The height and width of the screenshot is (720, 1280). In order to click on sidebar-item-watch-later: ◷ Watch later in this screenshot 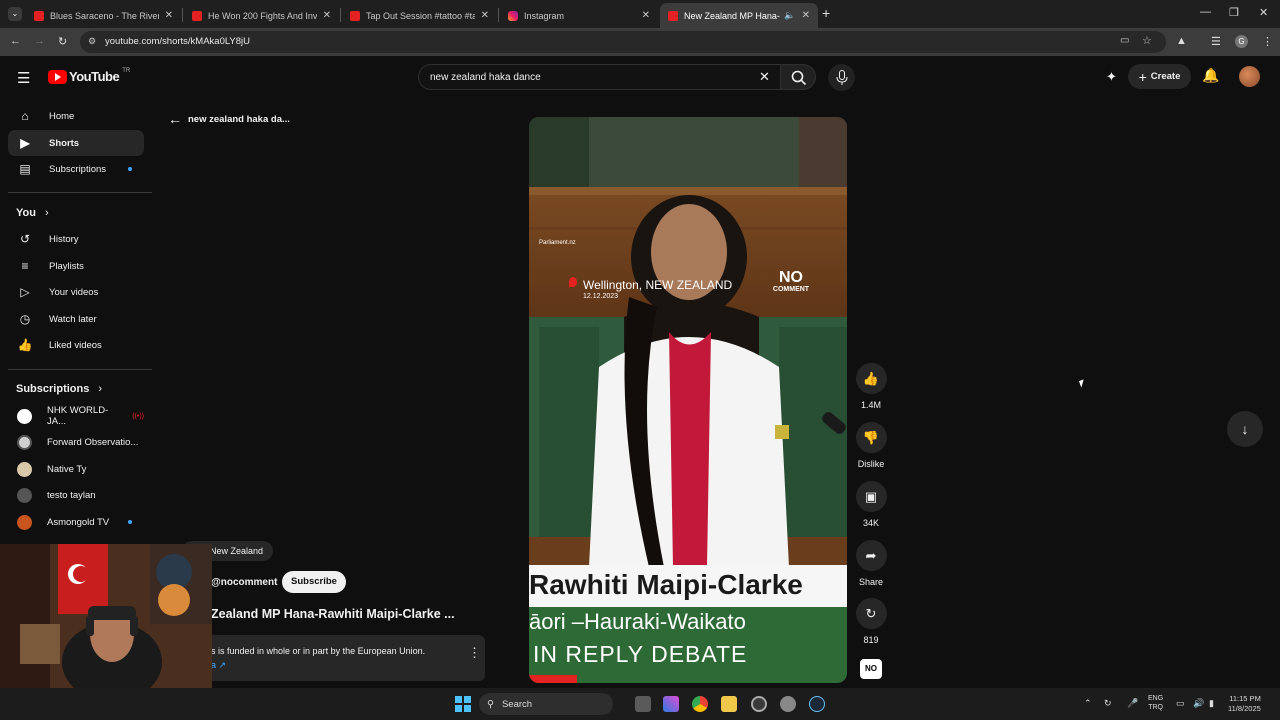, I will do `click(76, 319)`.